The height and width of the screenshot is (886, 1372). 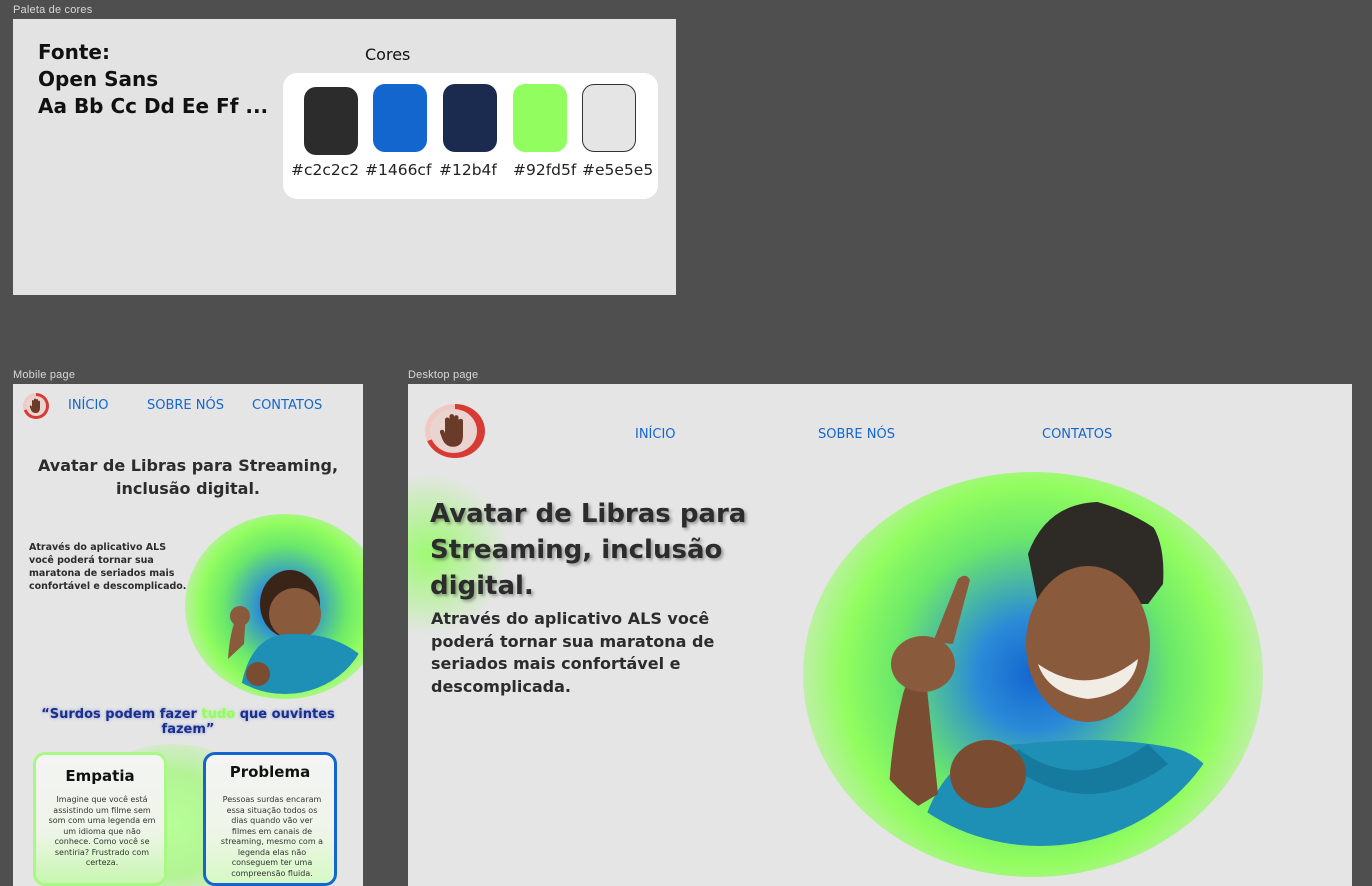 What do you see at coordinates (545, 170) in the screenshot?
I see `swatch-hex-4: #92fd5f` at bounding box center [545, 170].